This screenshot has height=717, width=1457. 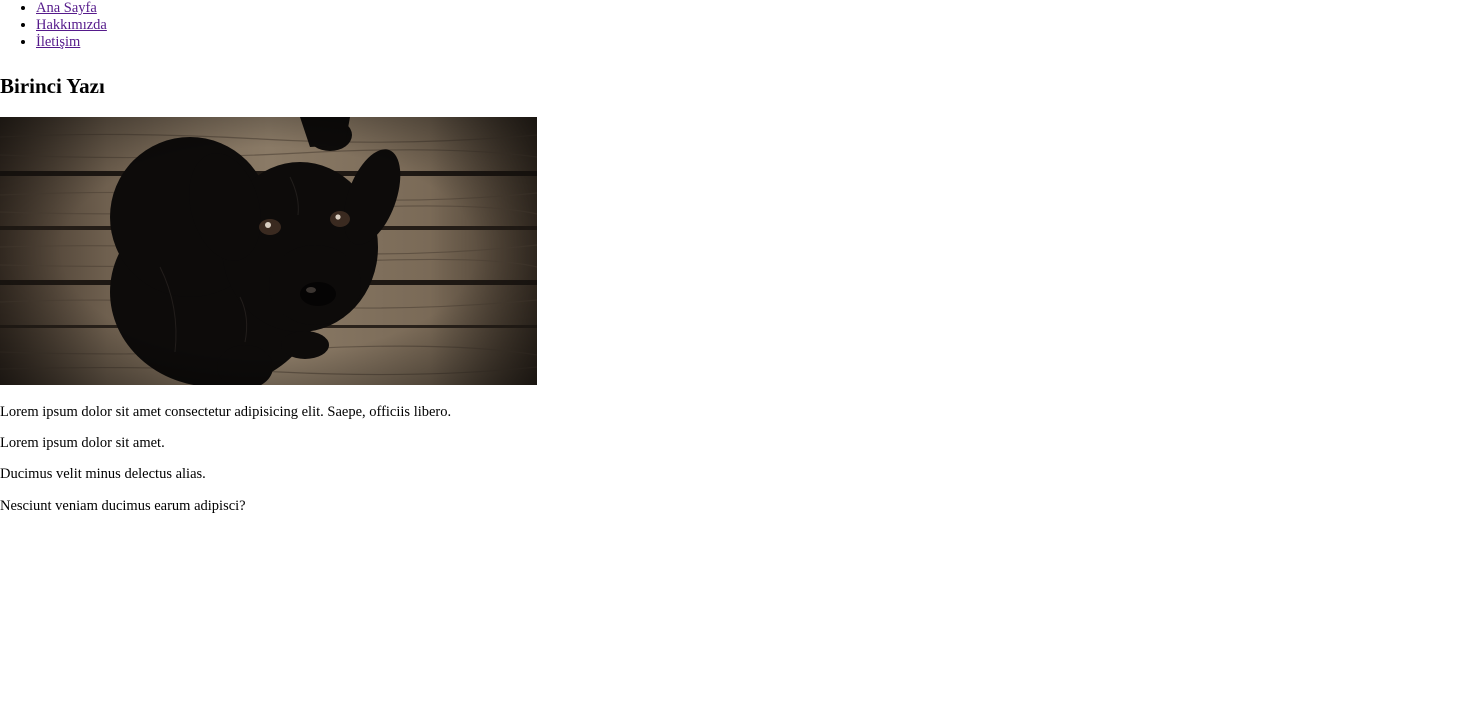 What do you see at coordinates (103, 474) in the screenshot?
I see `post-paragraph-3: Ducimus velit minus delectus alias.` at bounding box center [103, 474].